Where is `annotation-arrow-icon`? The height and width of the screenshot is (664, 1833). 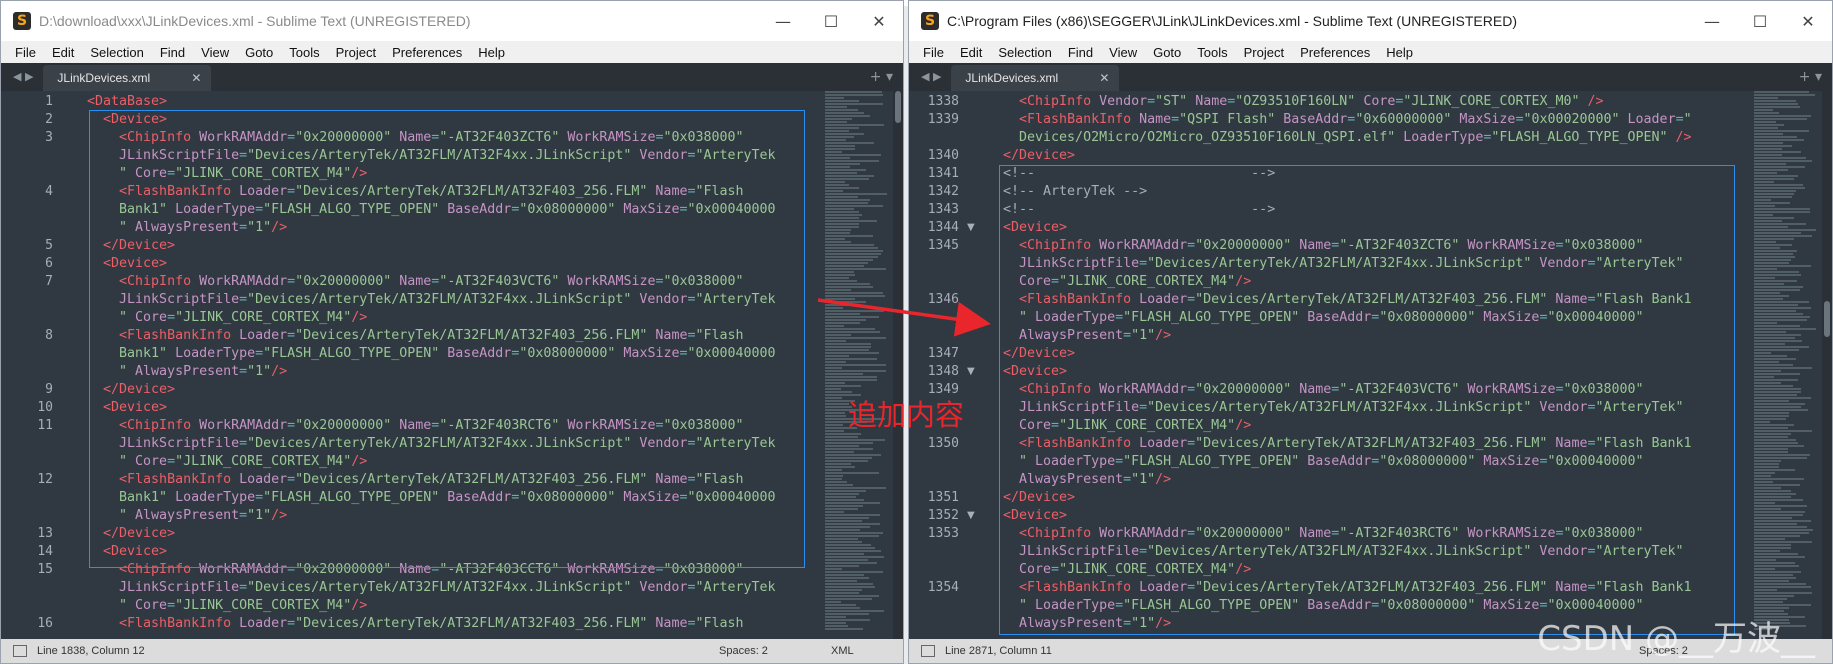 annotation-arrow-icon is located at coordinates (904, 317).